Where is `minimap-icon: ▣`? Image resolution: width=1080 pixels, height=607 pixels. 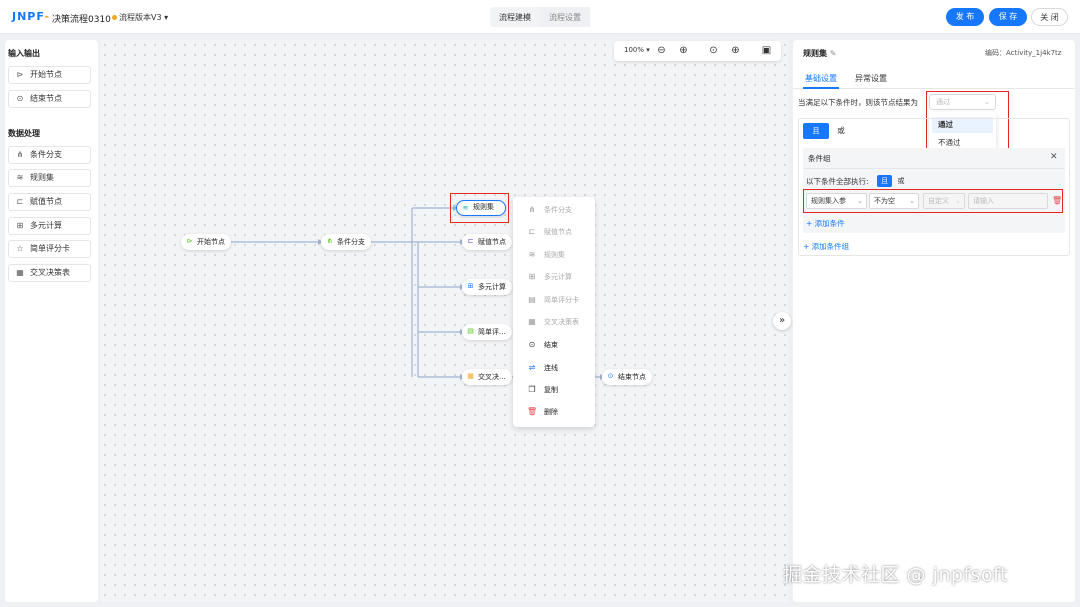
minimap-icon: ▣ is located at coordinates (766, 50).